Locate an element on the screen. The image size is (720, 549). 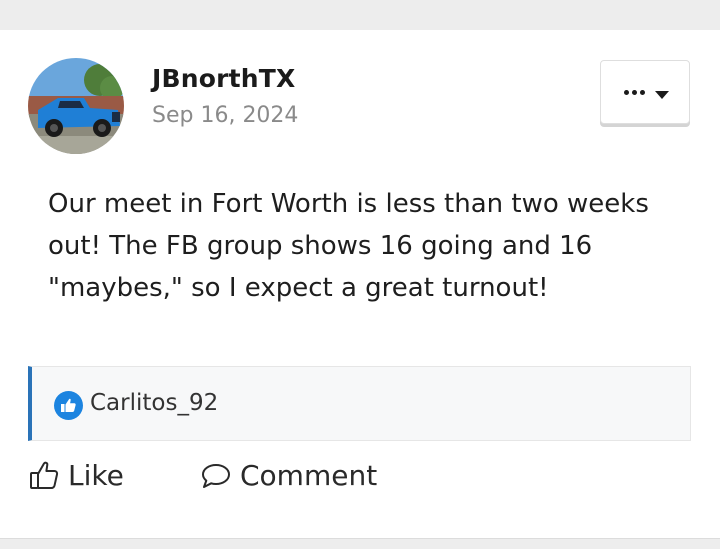
comment-button: Comment is located at coordinates (288, 475).